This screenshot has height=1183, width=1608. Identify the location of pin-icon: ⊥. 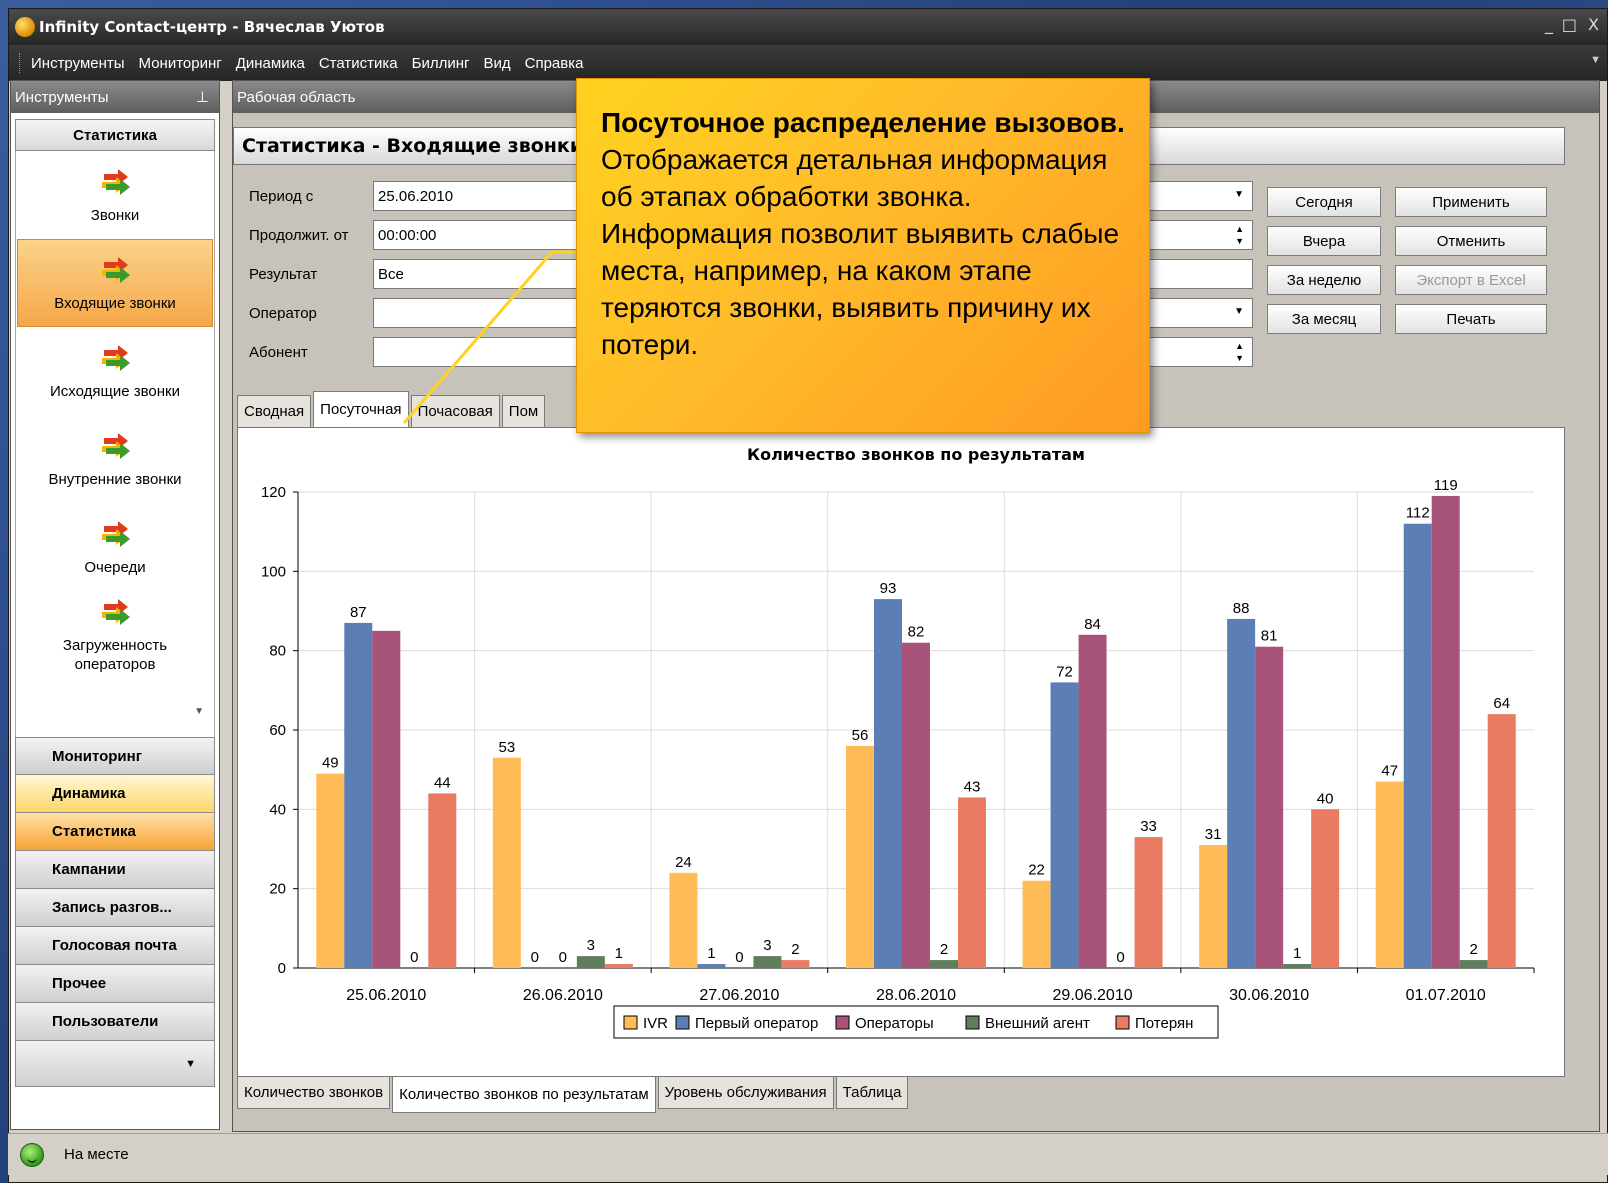
(202, 97).